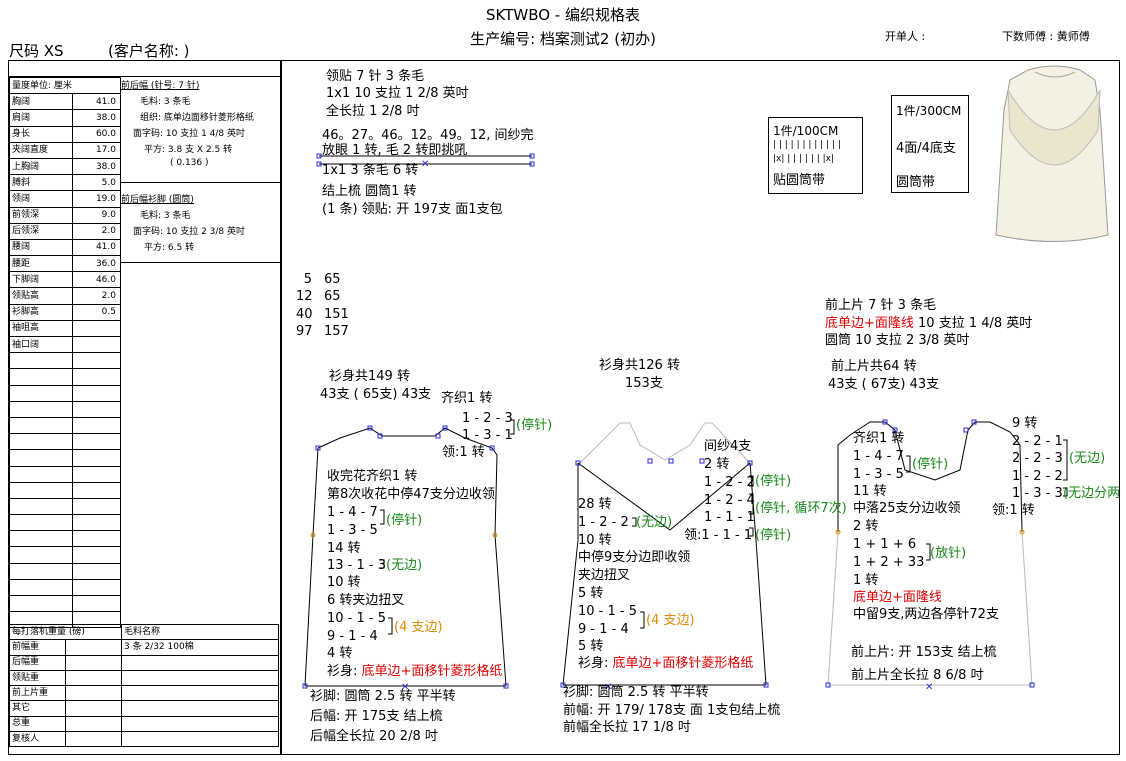 The image size is (1126, 761). I want to click on front-note: 2 转, so click(717, 464).